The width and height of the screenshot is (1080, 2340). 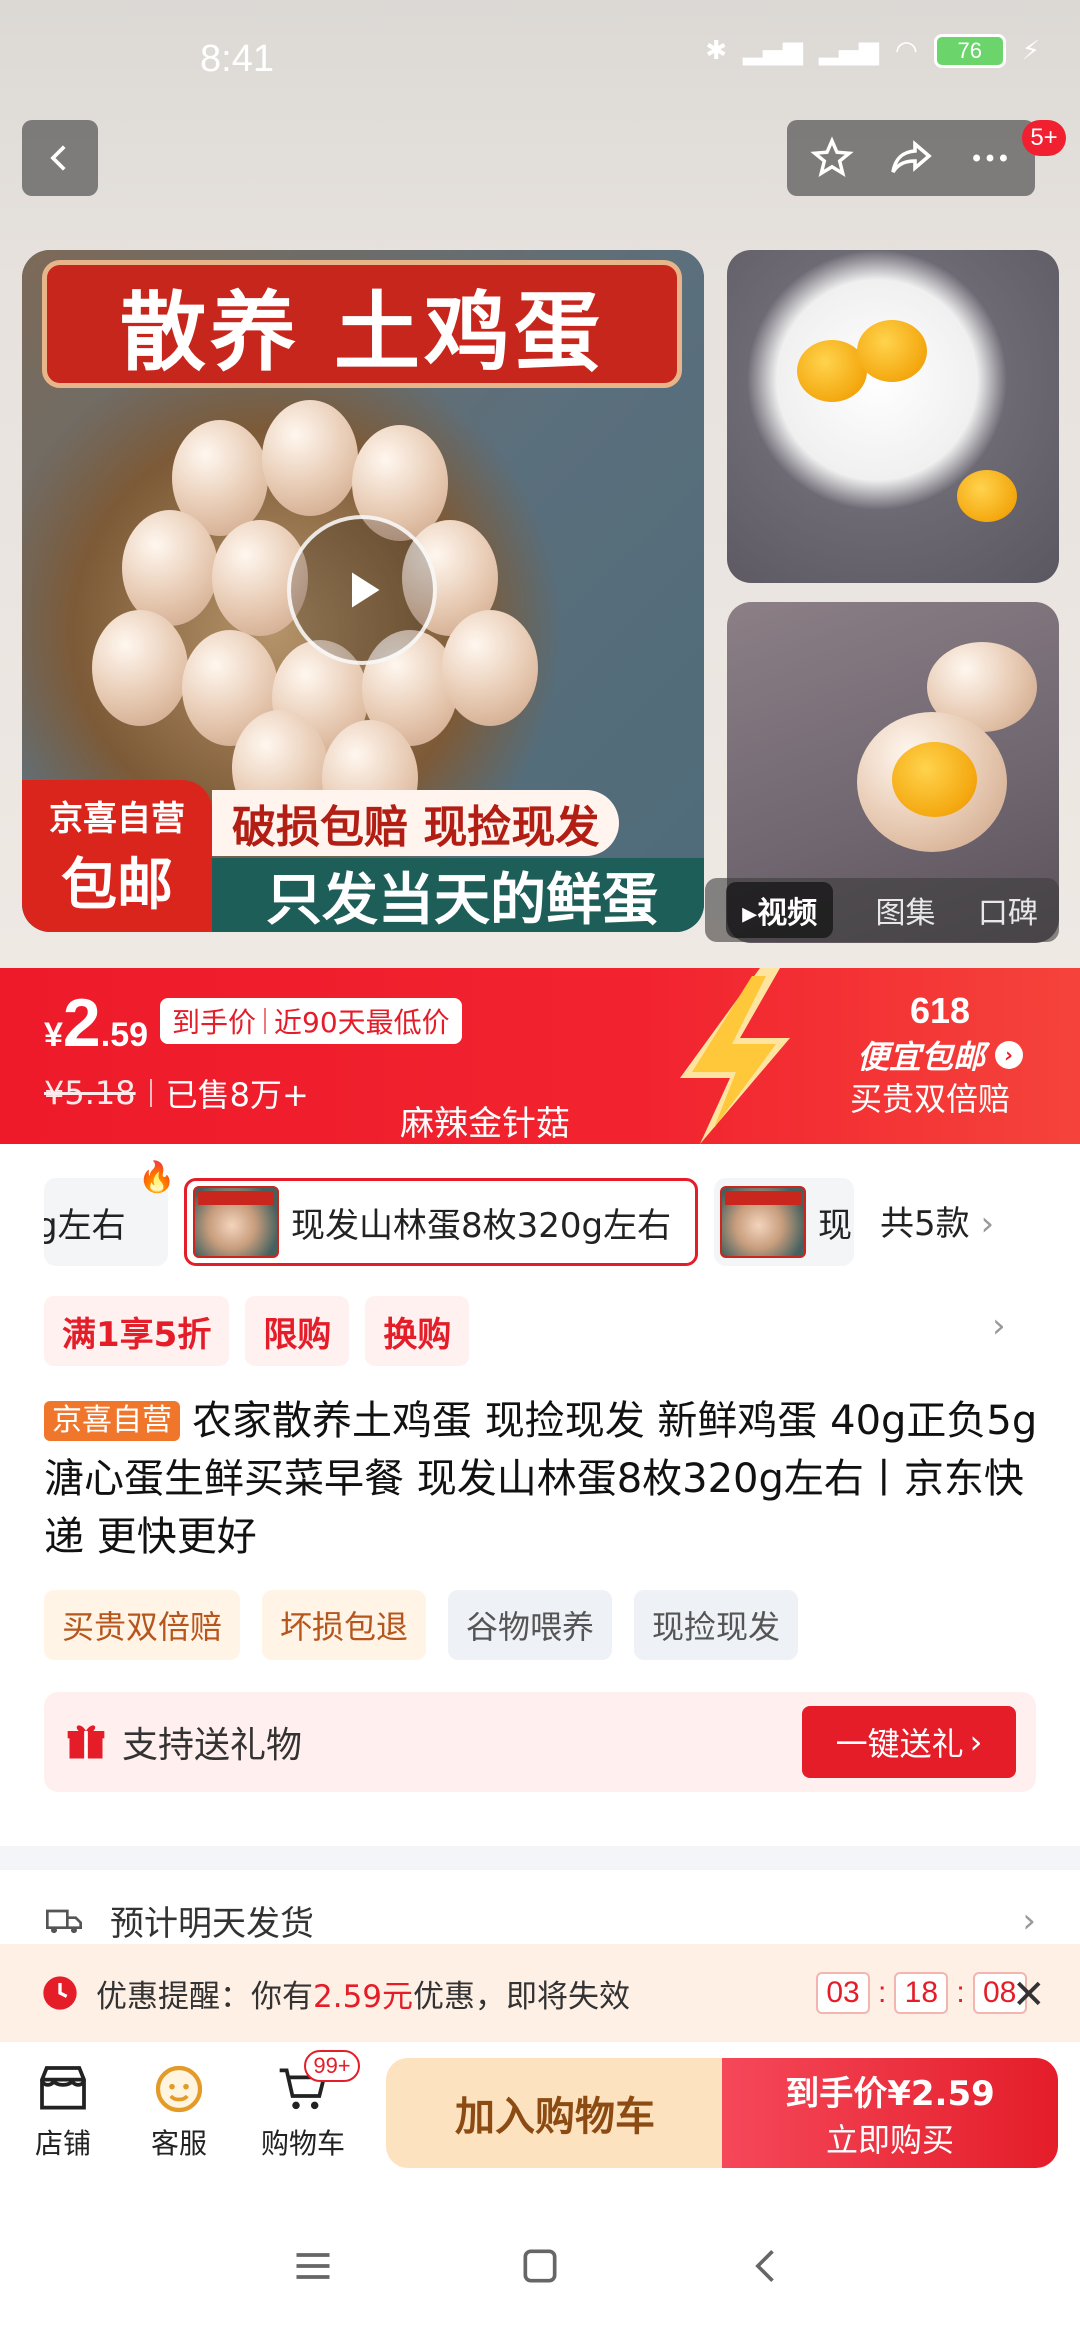 I want to click on price-tag: 到手价 近90天最低价, so click(x=311, y=1021).